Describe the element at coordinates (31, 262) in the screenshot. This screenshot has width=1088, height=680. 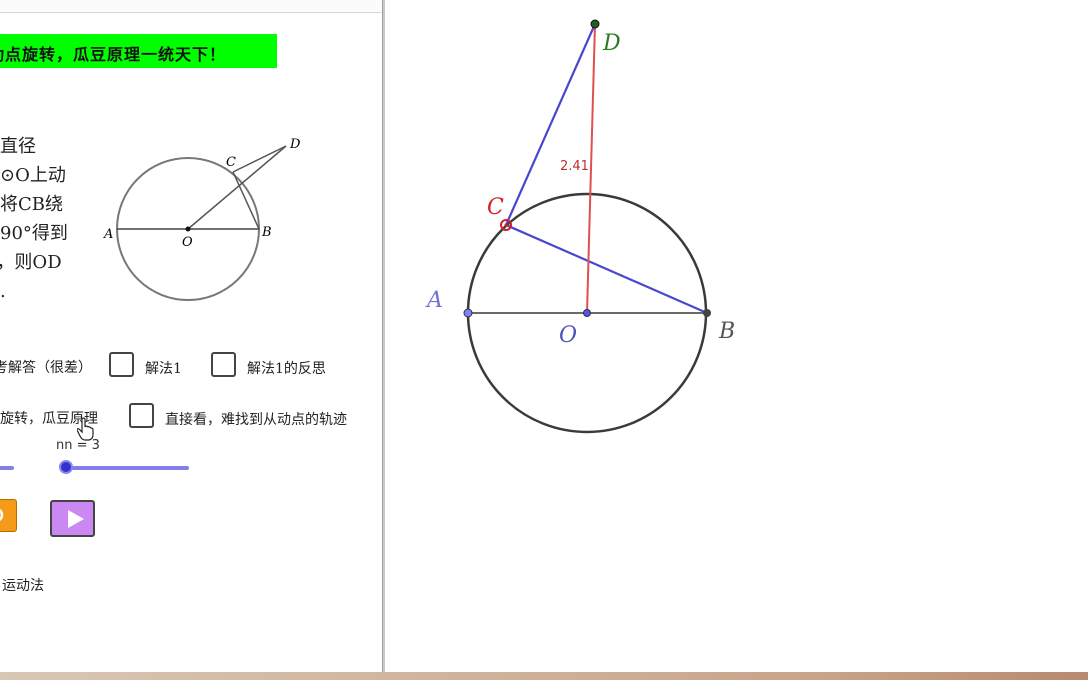
I see `problem-line-5: D，则OD` at that location.